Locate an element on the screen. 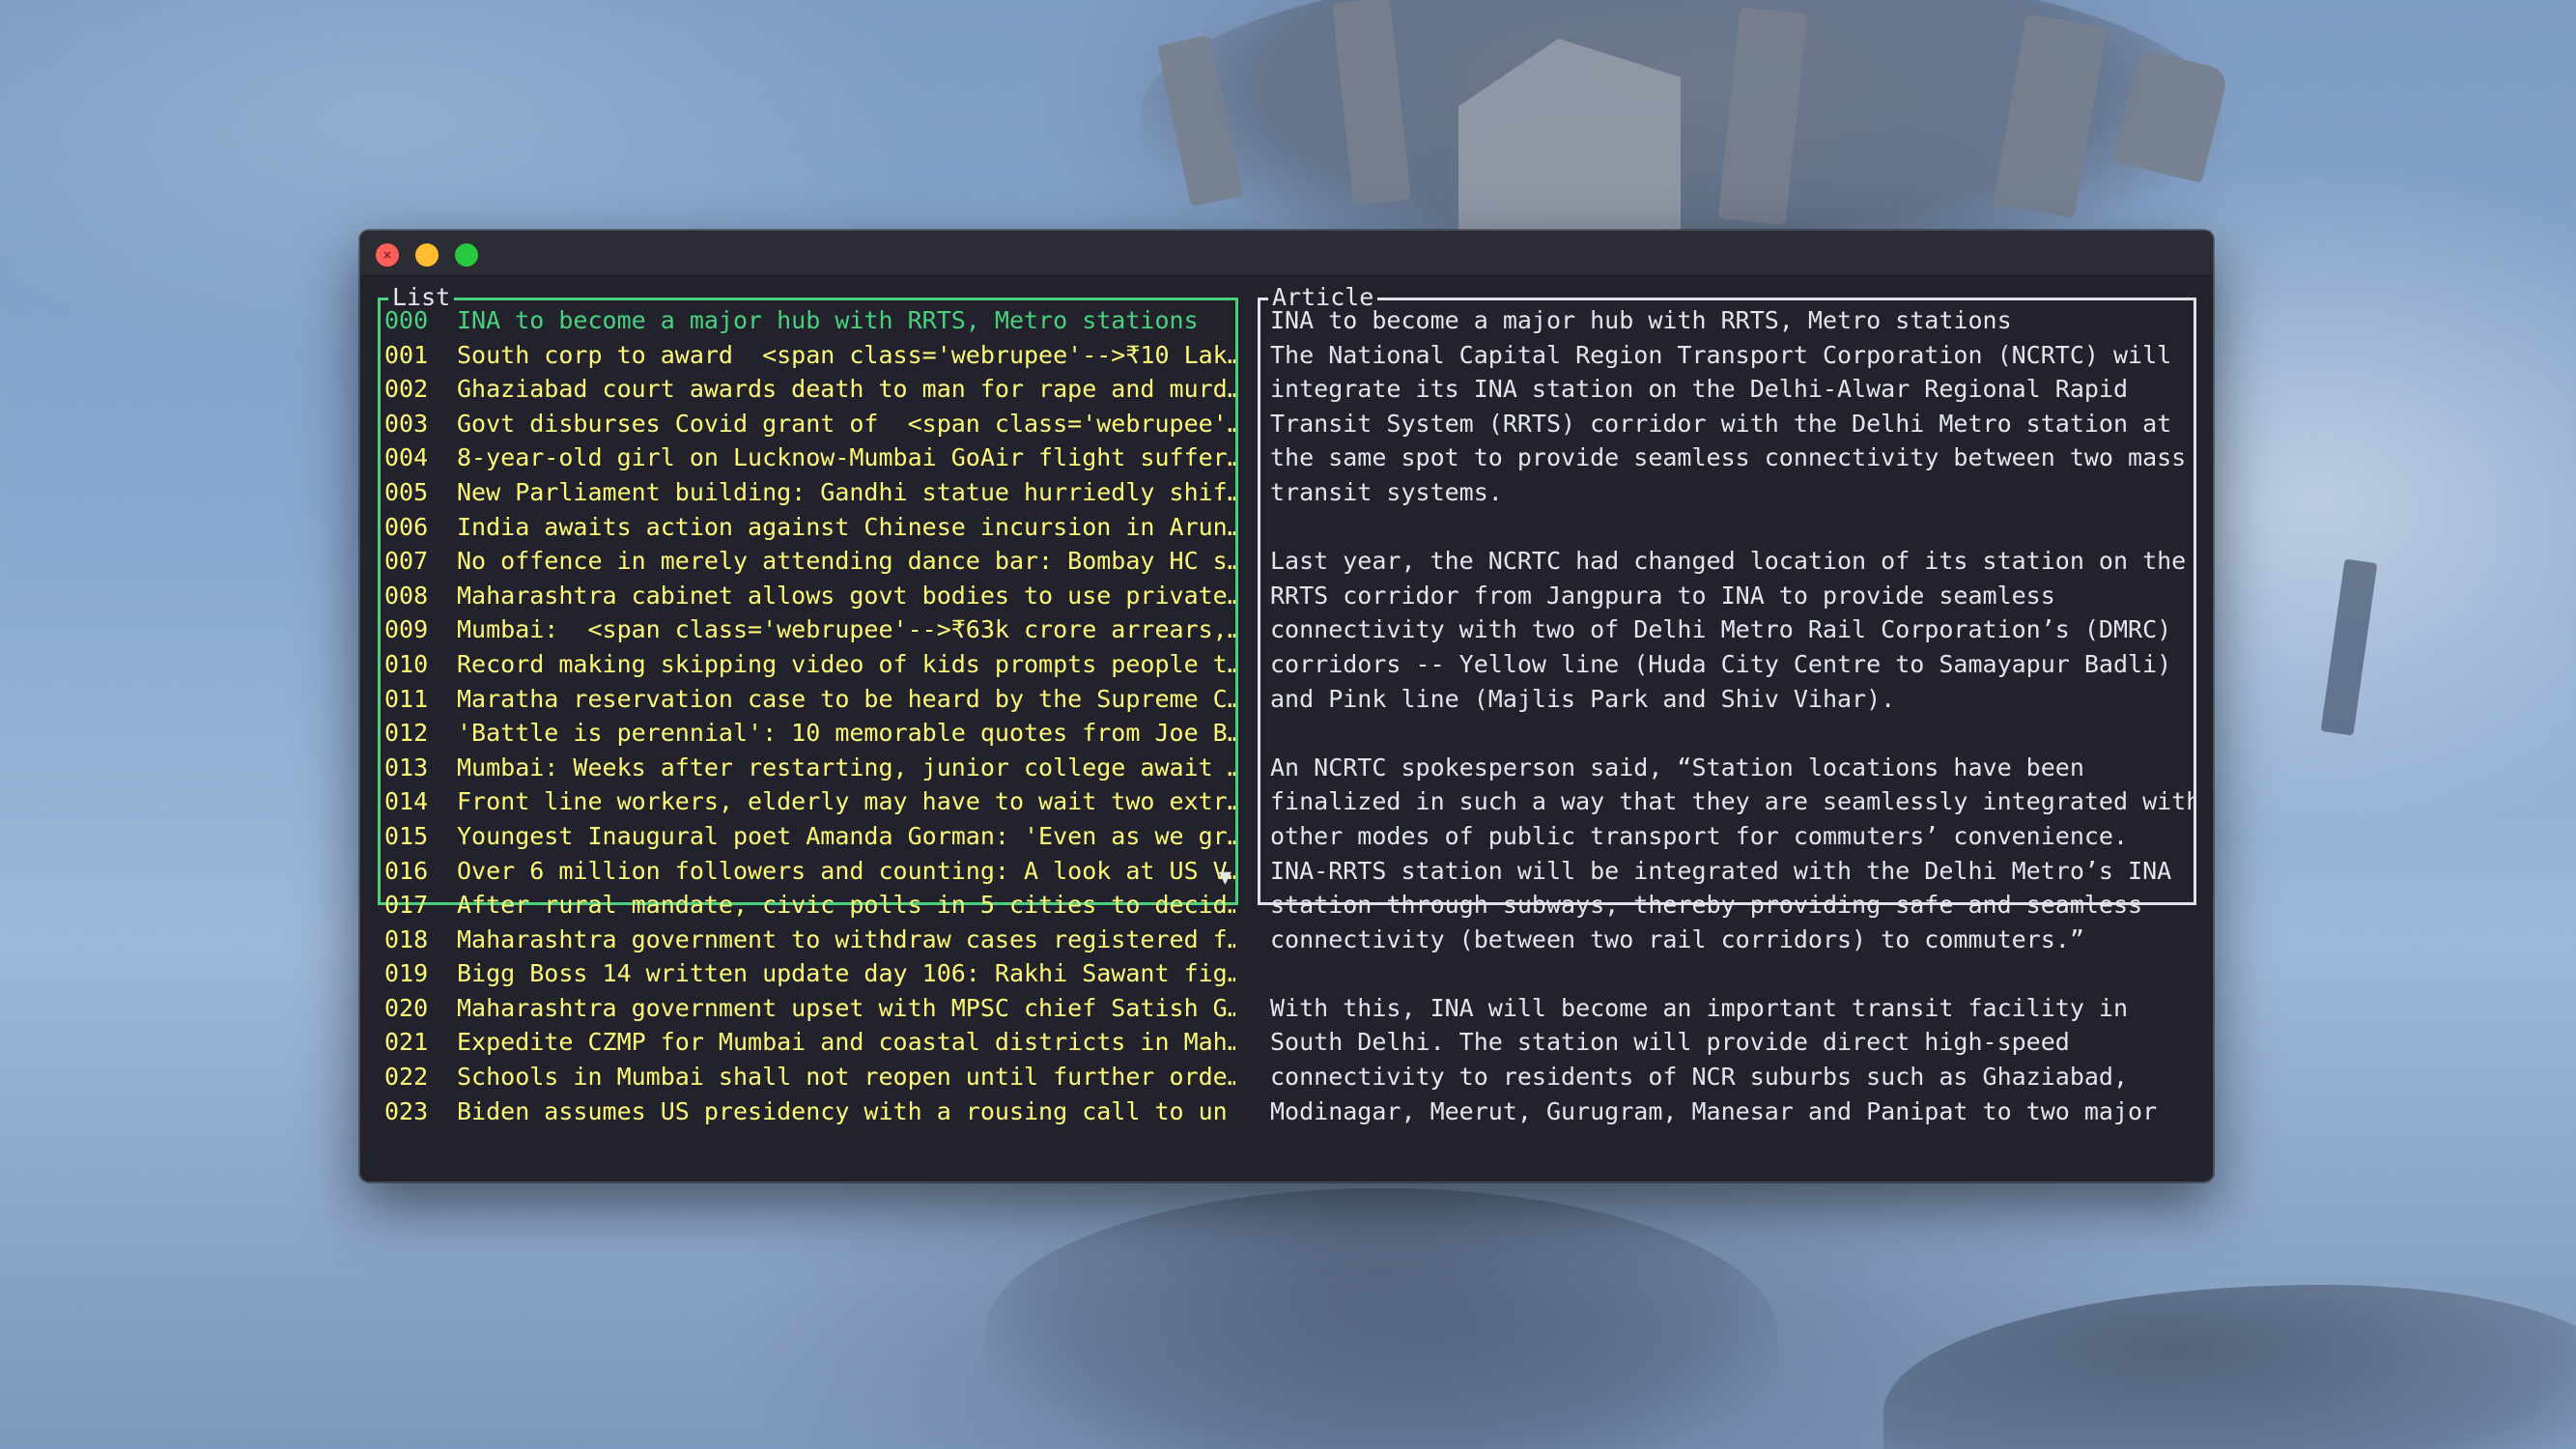  list-item-index: 007 is located at coordinates (406, 561).